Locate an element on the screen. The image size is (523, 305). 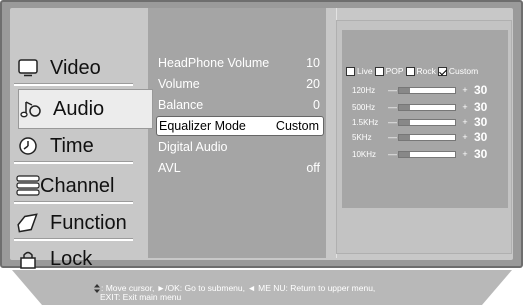
menu-row-balance: Balance 0 is located at coordinates (240, 105).